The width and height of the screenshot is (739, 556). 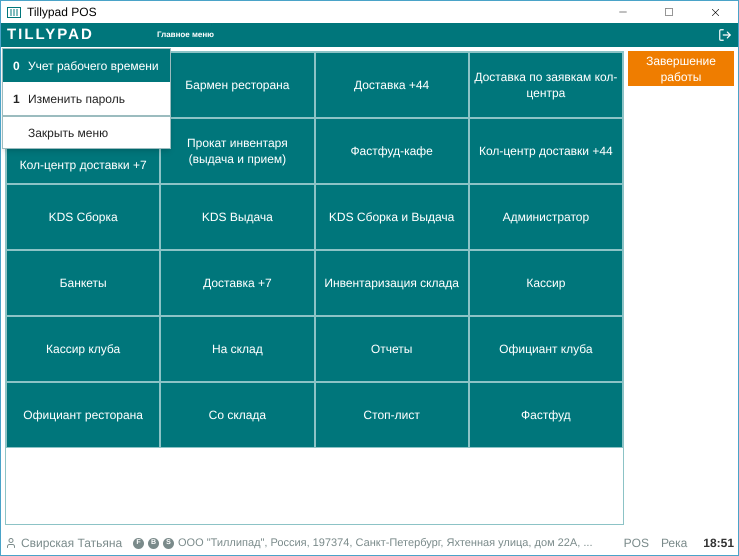 I want to click on location-label: Река, so click(x=674, y=543).